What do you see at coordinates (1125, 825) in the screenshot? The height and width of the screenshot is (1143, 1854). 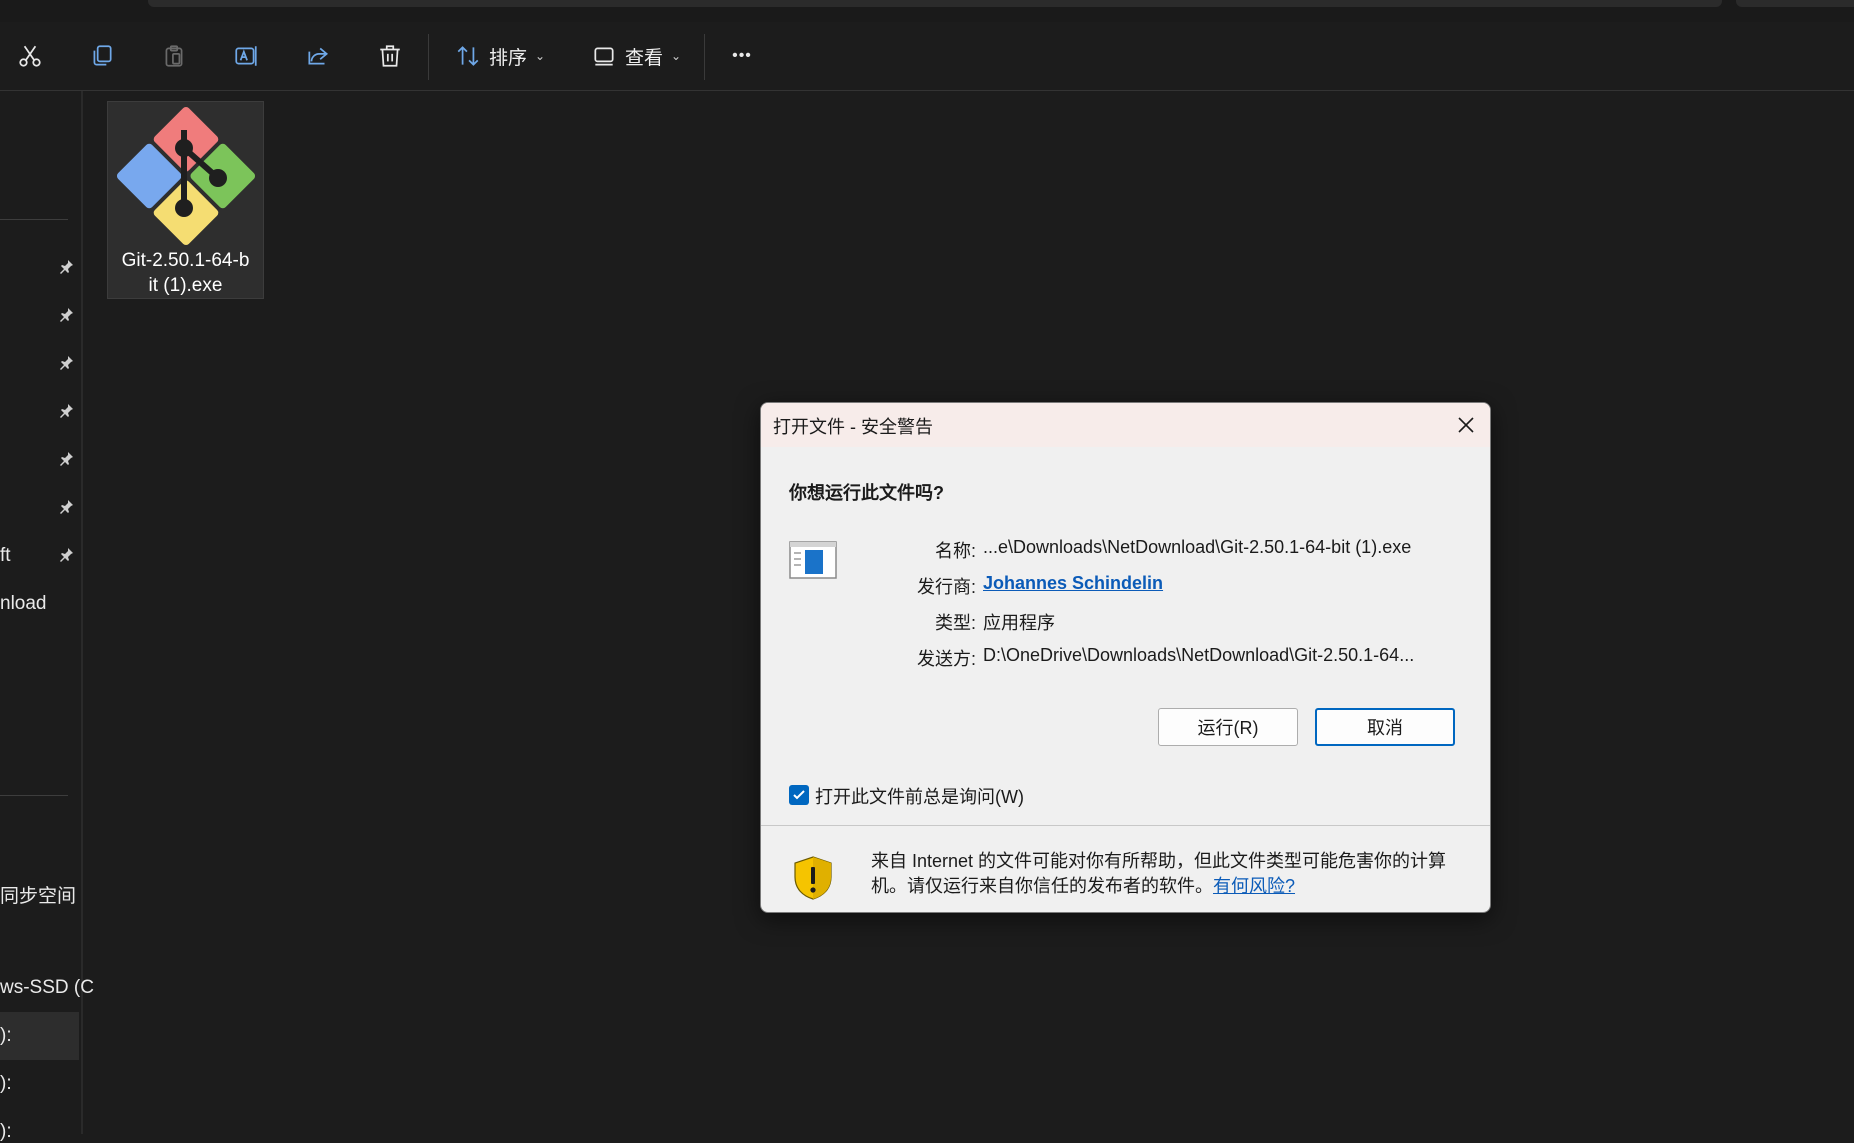 I see `dialog-separator` at bounding box center [1125, 825].